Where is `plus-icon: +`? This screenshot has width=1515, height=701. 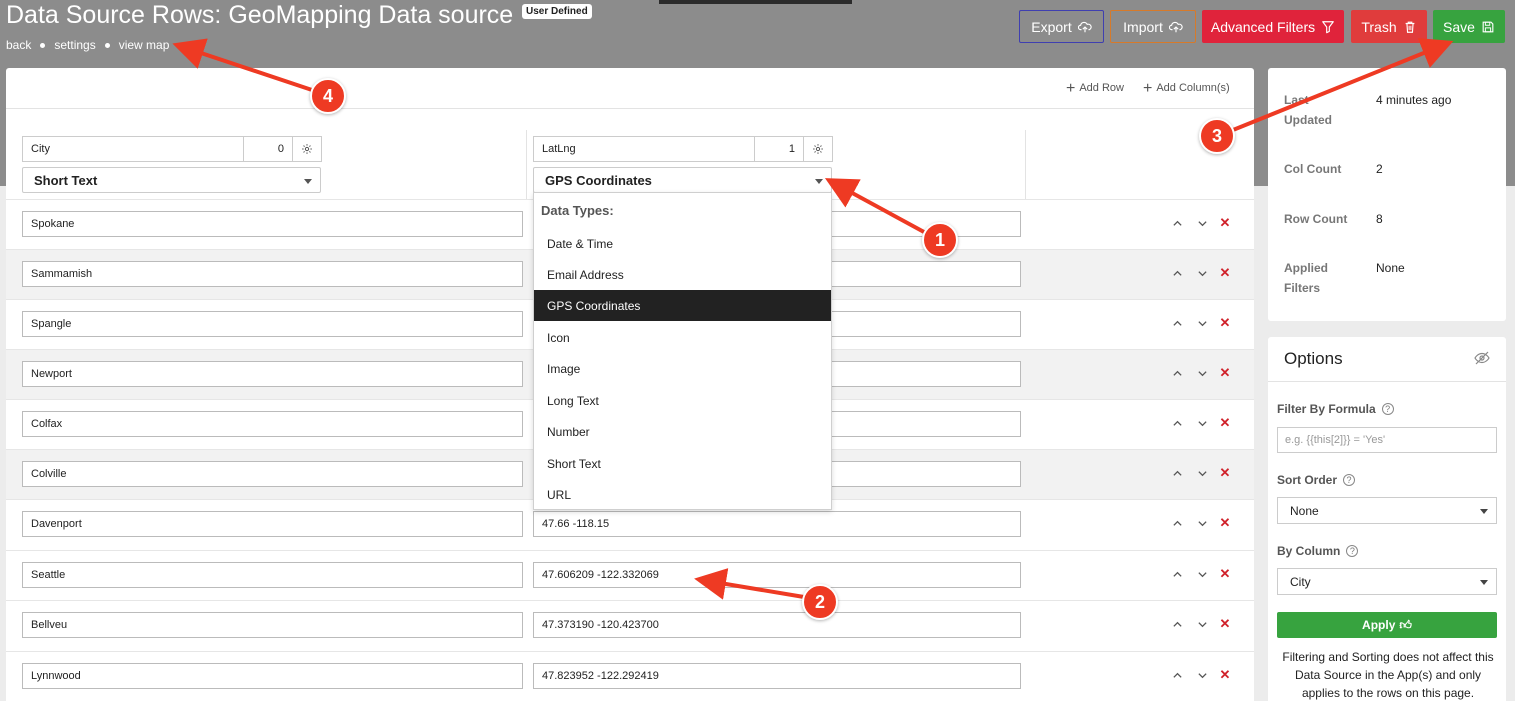
plus-icon: + is located at coordinates (1071, 88).